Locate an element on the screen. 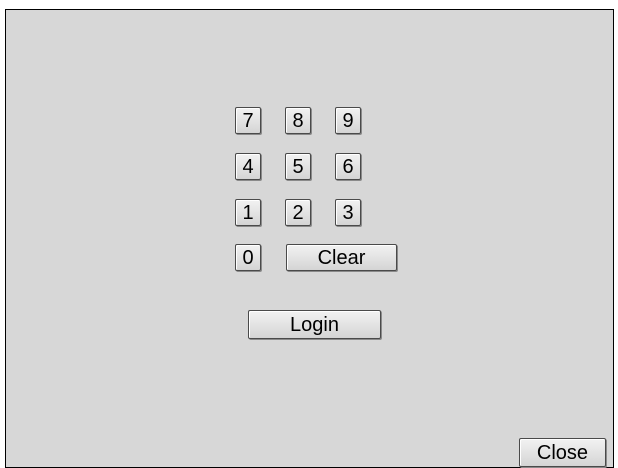 The image size is (618, 468). key-2: 2 is located at coordinates (298, 212).